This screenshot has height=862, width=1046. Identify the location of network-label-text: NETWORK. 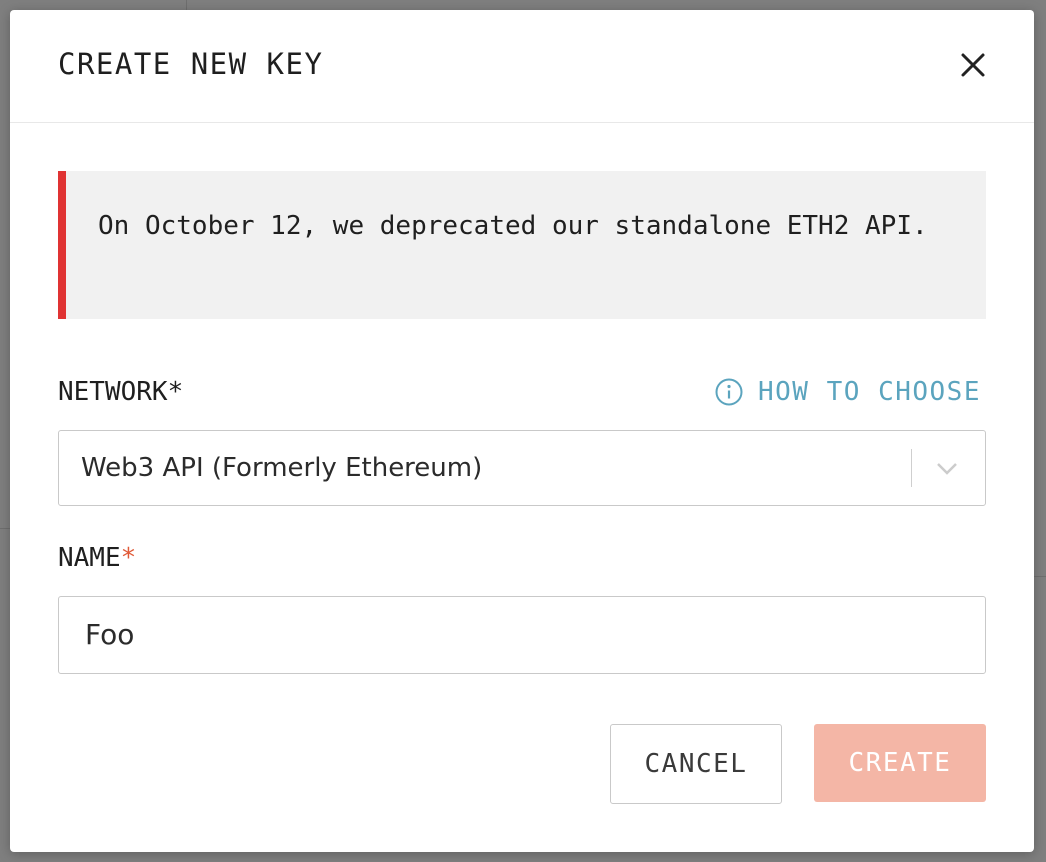
(113, 392).